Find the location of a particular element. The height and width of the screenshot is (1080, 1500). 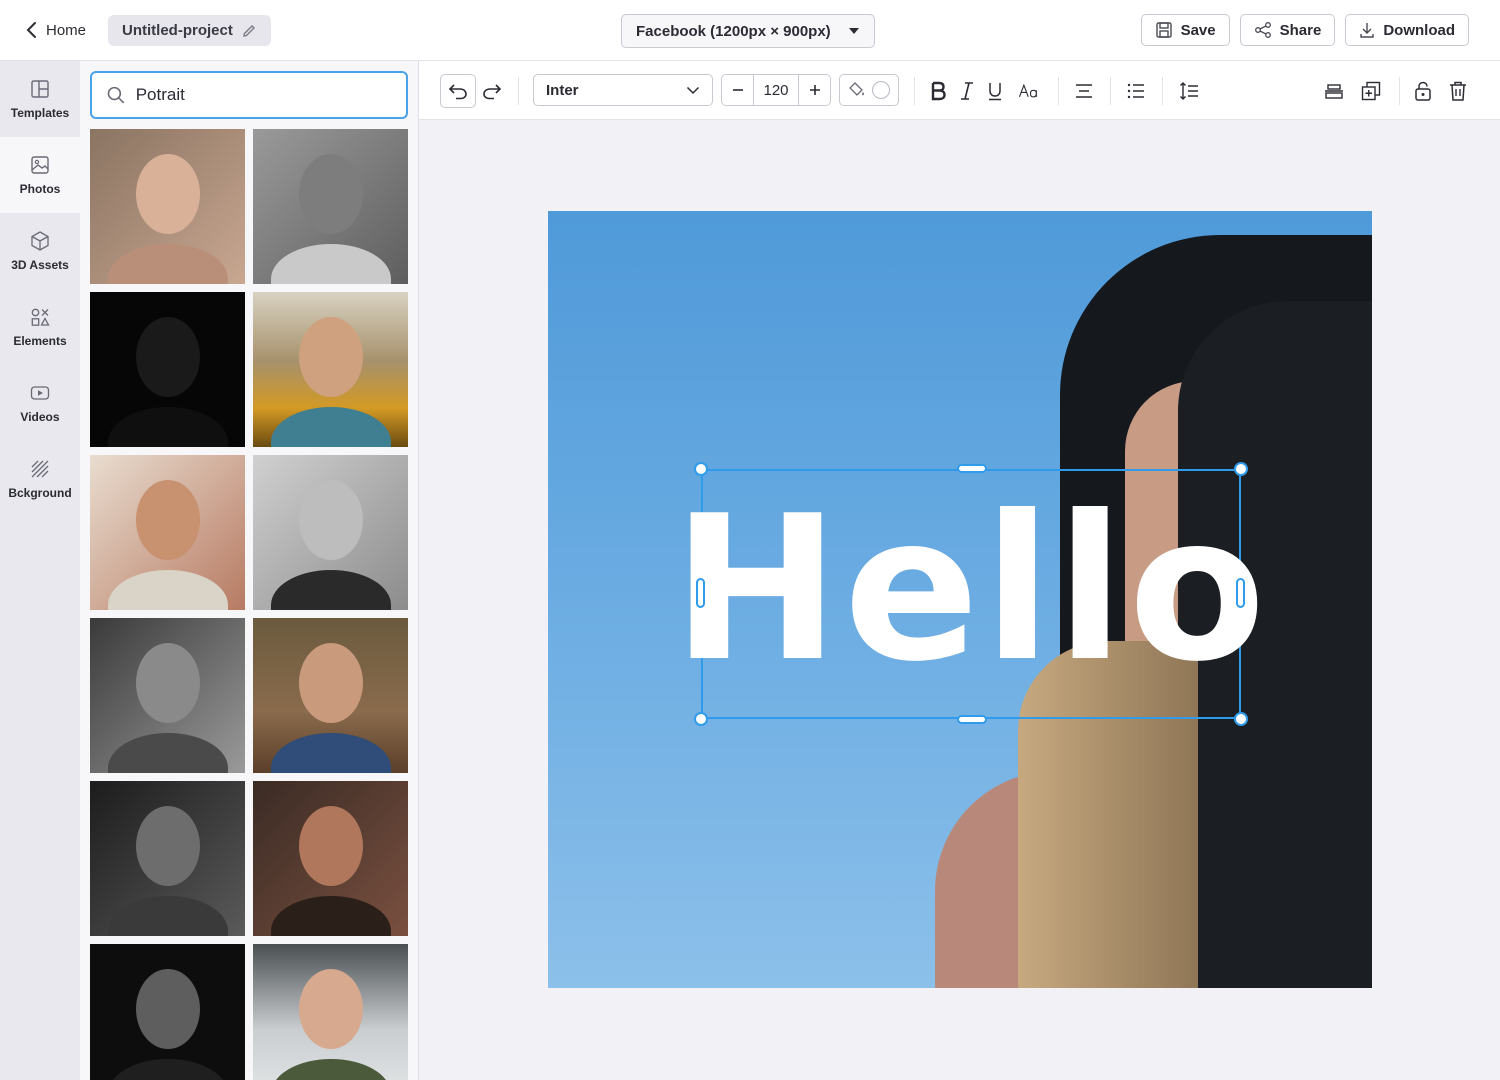

search-icon is located at coordinates (116, 95).